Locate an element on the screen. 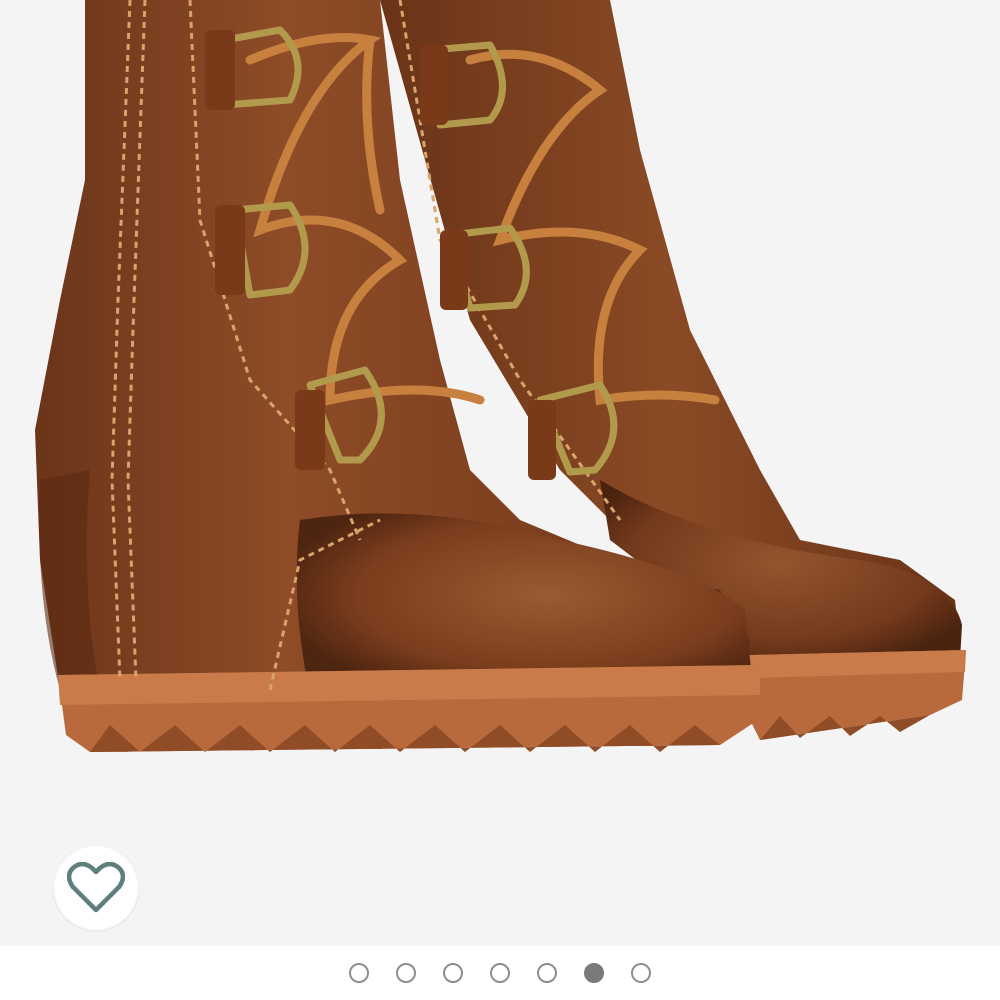 This screenshot has height=1000, width=1000. heart-outline-icon is located at coordinates (96, 887).